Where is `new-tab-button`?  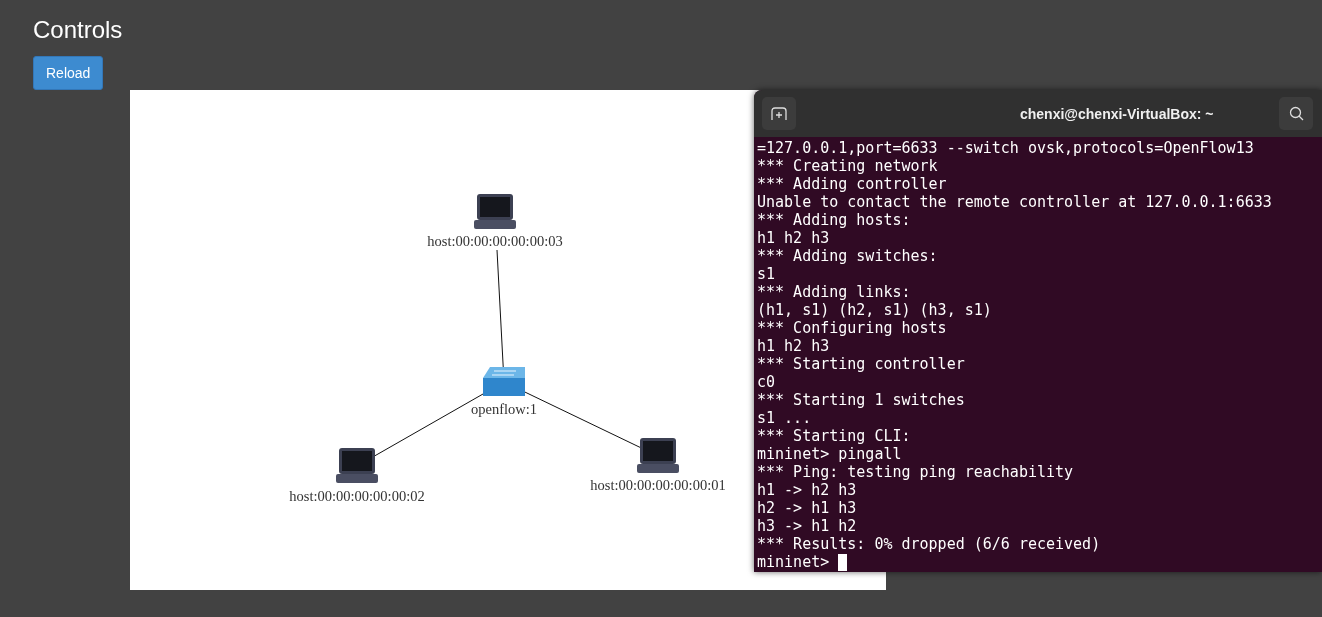 new-tab-button is located at coordinates (779, 113).